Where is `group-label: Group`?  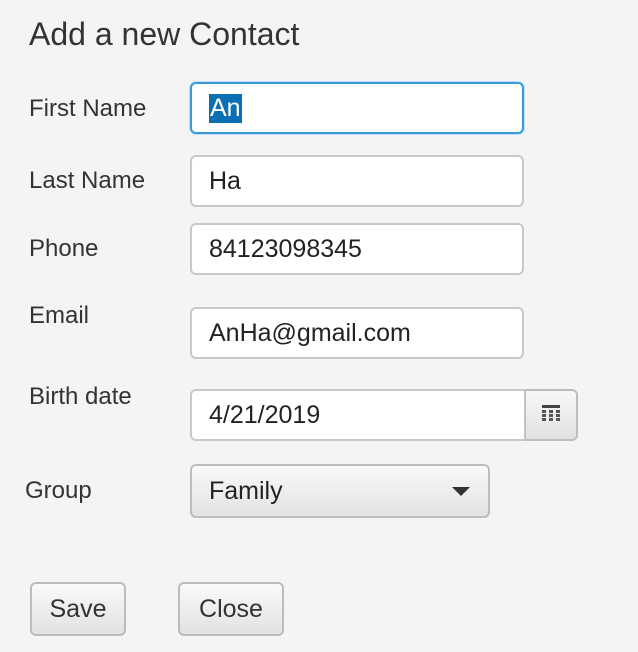
group-label: Group is located at coordinates (58, 490).